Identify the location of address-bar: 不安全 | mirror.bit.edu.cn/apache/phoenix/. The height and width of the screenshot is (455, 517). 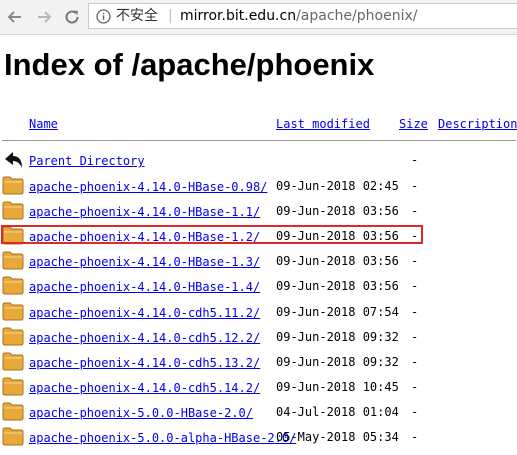
(302, 16).